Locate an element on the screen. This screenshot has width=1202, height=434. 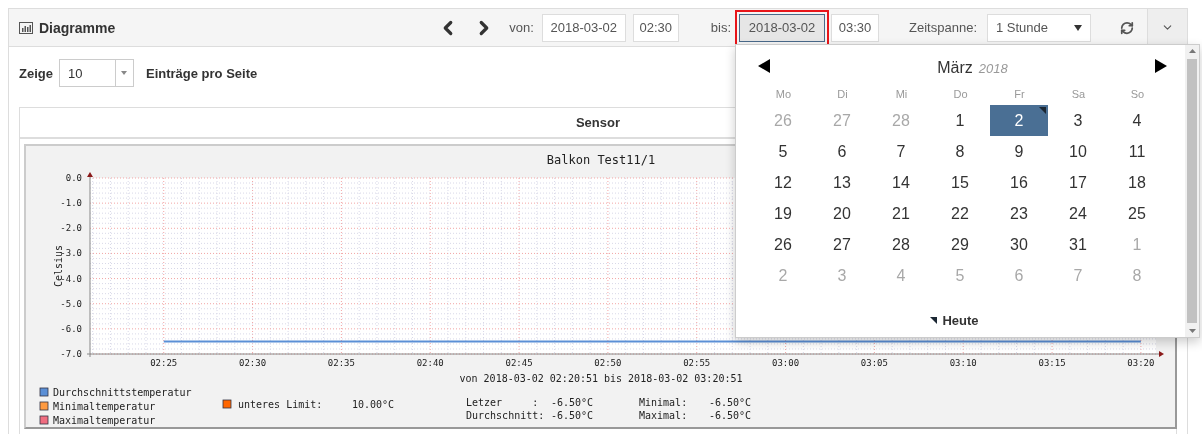
weekday-label: So is located at coordinates (1137, 94).